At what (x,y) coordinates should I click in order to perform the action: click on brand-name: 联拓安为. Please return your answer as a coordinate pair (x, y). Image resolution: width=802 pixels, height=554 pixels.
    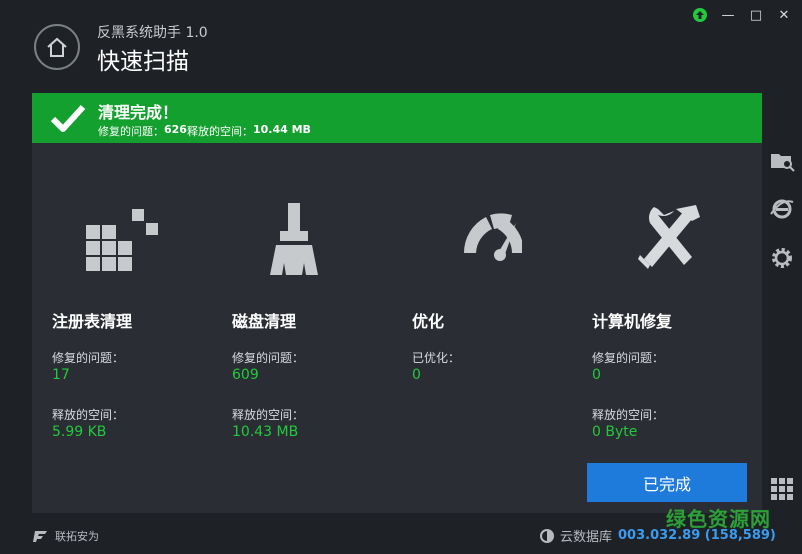
    Looking at the image, I should click on (77, 536).